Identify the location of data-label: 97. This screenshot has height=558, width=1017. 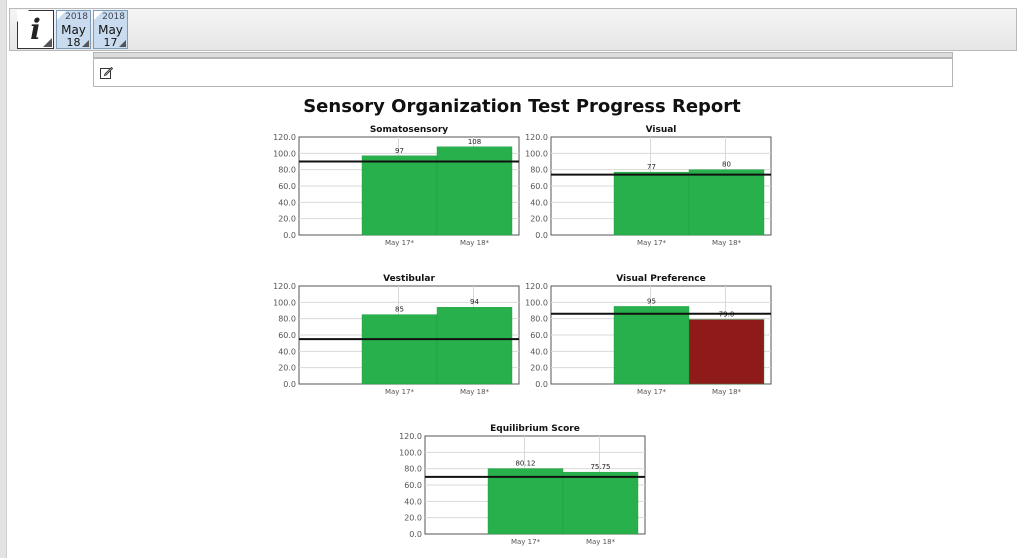
(399, 151).